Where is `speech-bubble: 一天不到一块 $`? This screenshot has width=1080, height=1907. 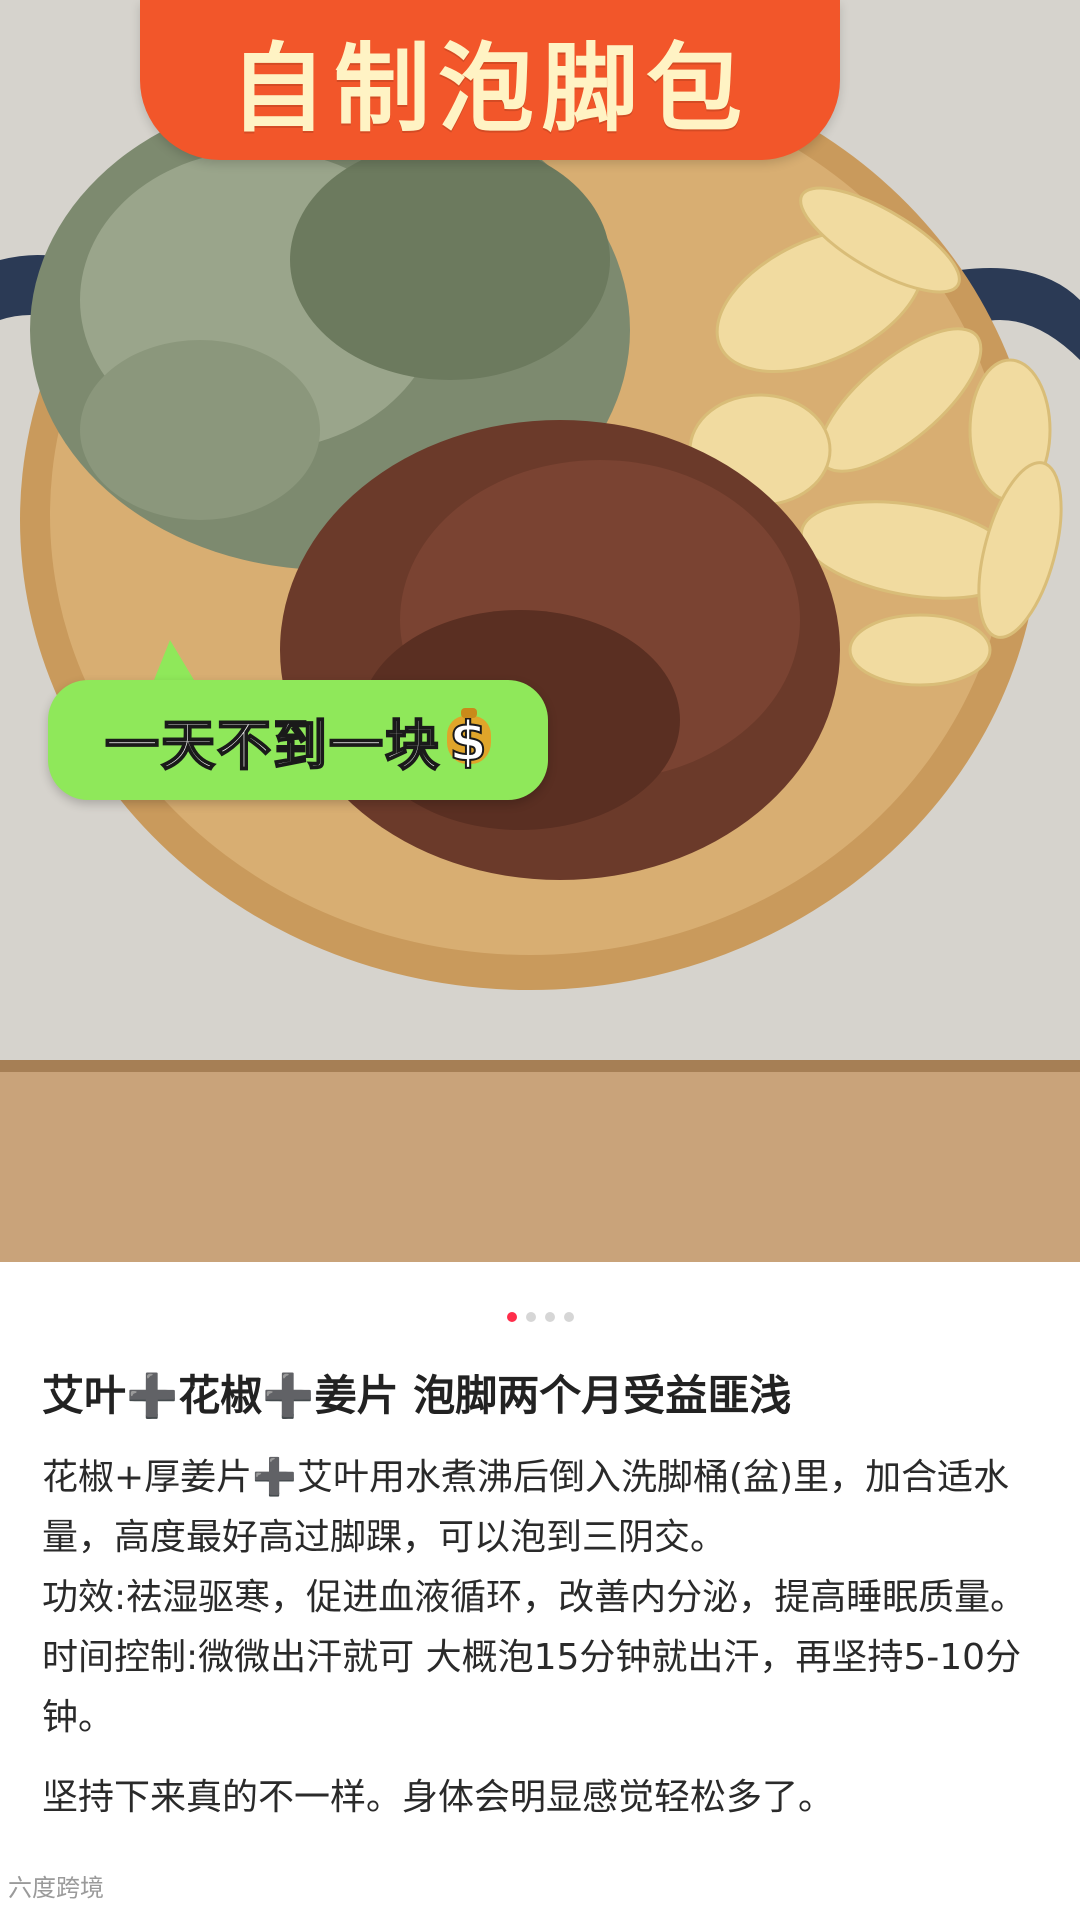 speech-bubble: 一天不到一块 $ is located at coordinates (298, 740).